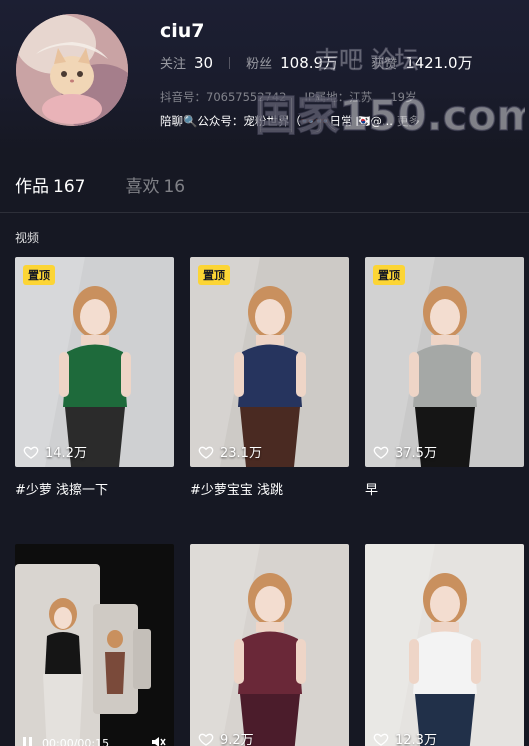 The height and width of the screenshot is (746, 529). I want to click on likes-label: 获赞, so click(384, 64).